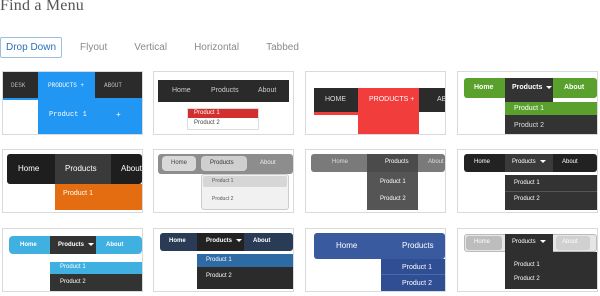  I want to click on menu-preview-3: HOME PRODUCTS + AB, so click(375, 103).